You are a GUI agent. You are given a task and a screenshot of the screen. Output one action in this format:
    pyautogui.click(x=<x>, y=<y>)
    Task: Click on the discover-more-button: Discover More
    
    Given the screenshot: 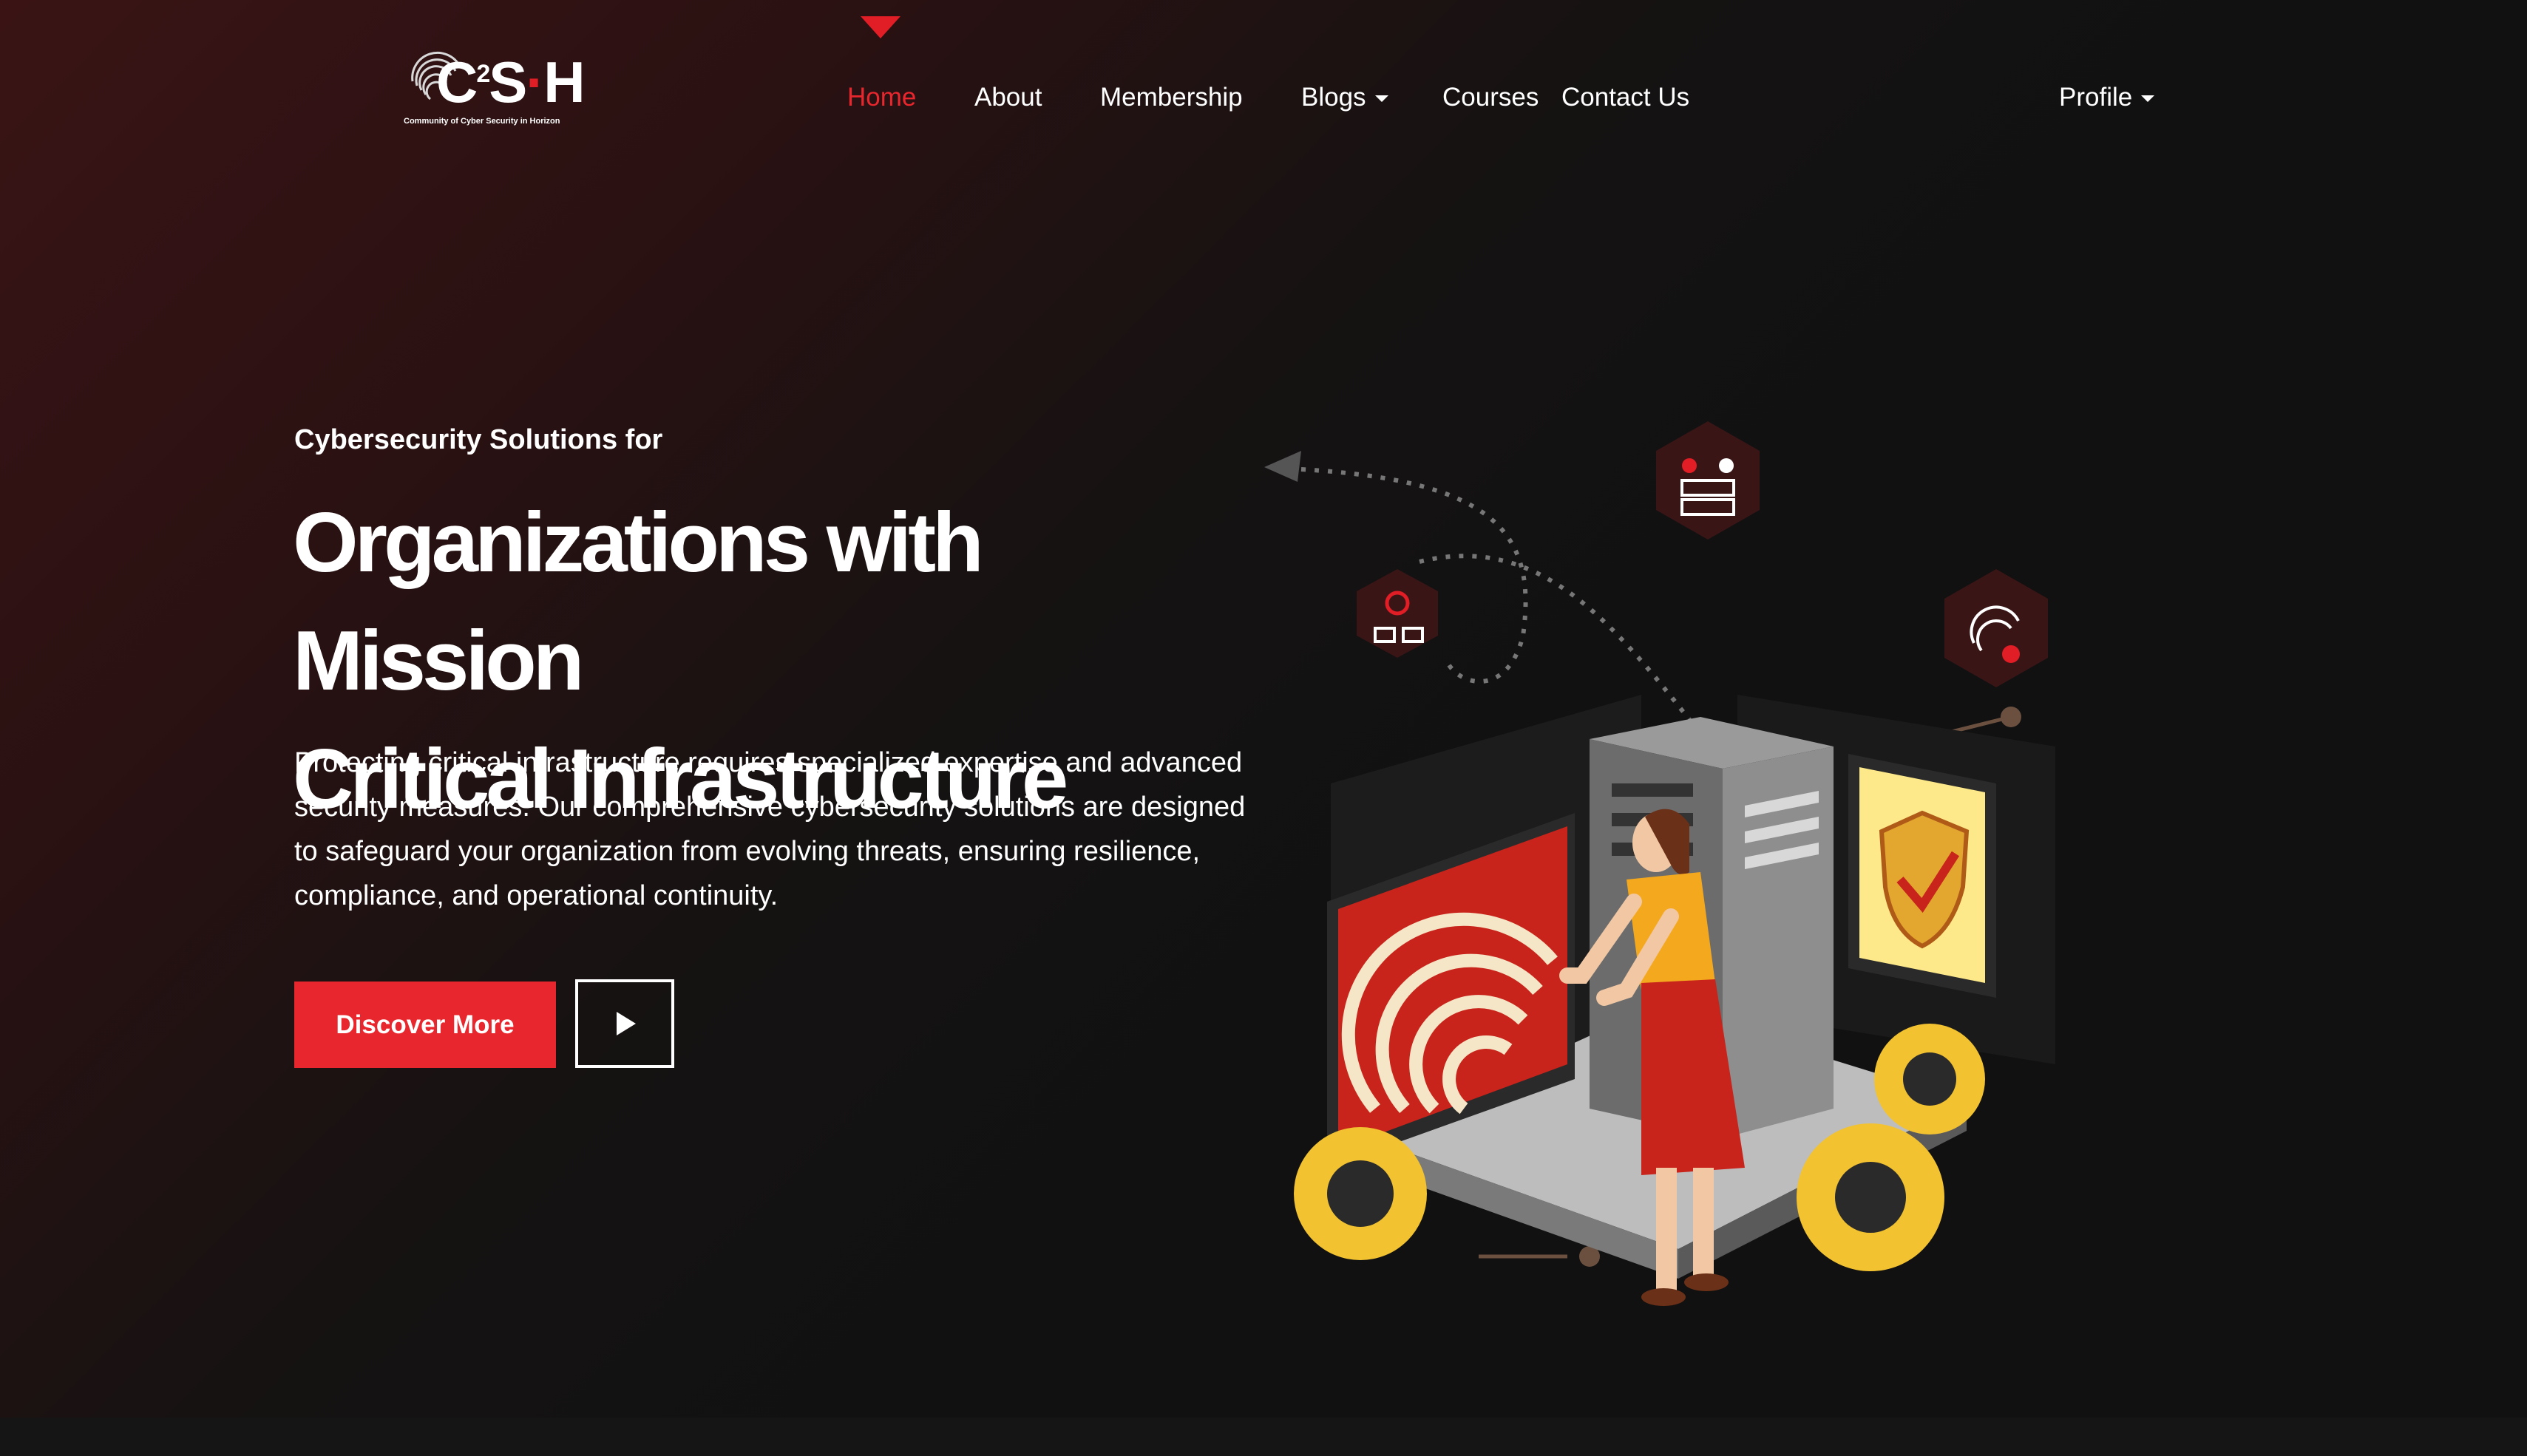 What is the action you would take?
    pyautogui.click(x=425, y=1025)
    